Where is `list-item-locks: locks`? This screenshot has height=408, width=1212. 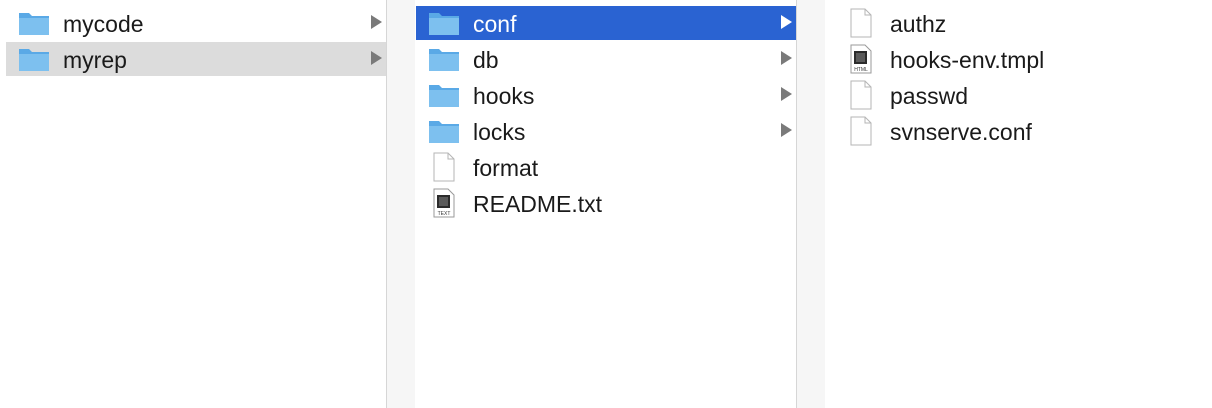 list-item-locks: locks is located at coordinates (606, 131).